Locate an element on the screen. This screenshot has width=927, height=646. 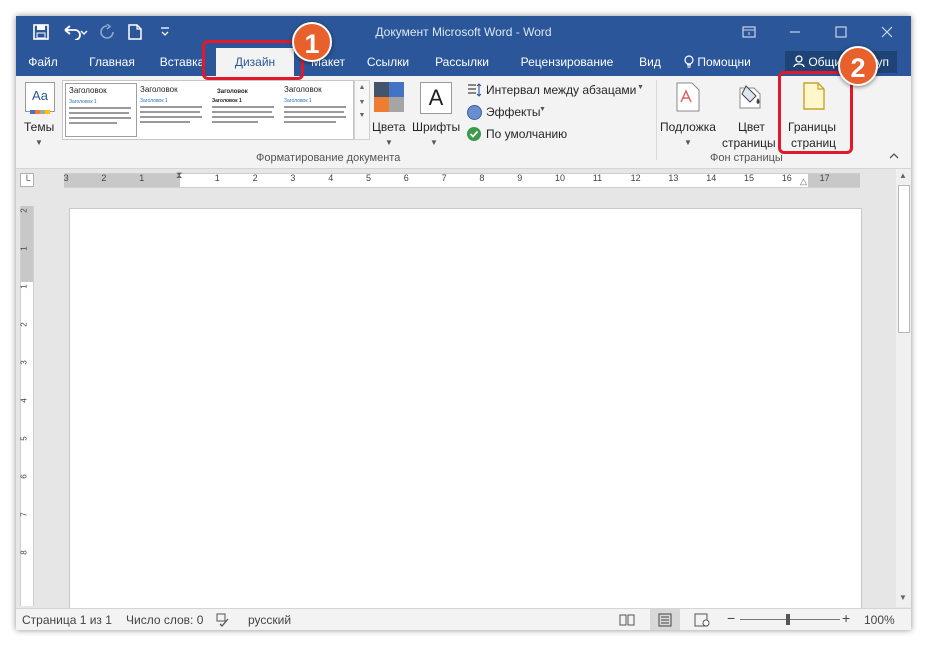
tab-mailings: Рассылки is located at coordinates (462, 62).